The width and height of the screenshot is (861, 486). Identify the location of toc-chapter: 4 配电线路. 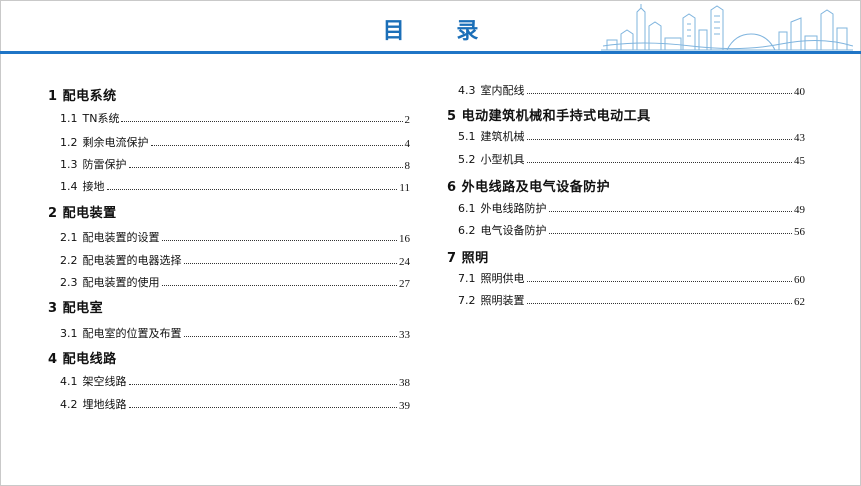
(82, 357).